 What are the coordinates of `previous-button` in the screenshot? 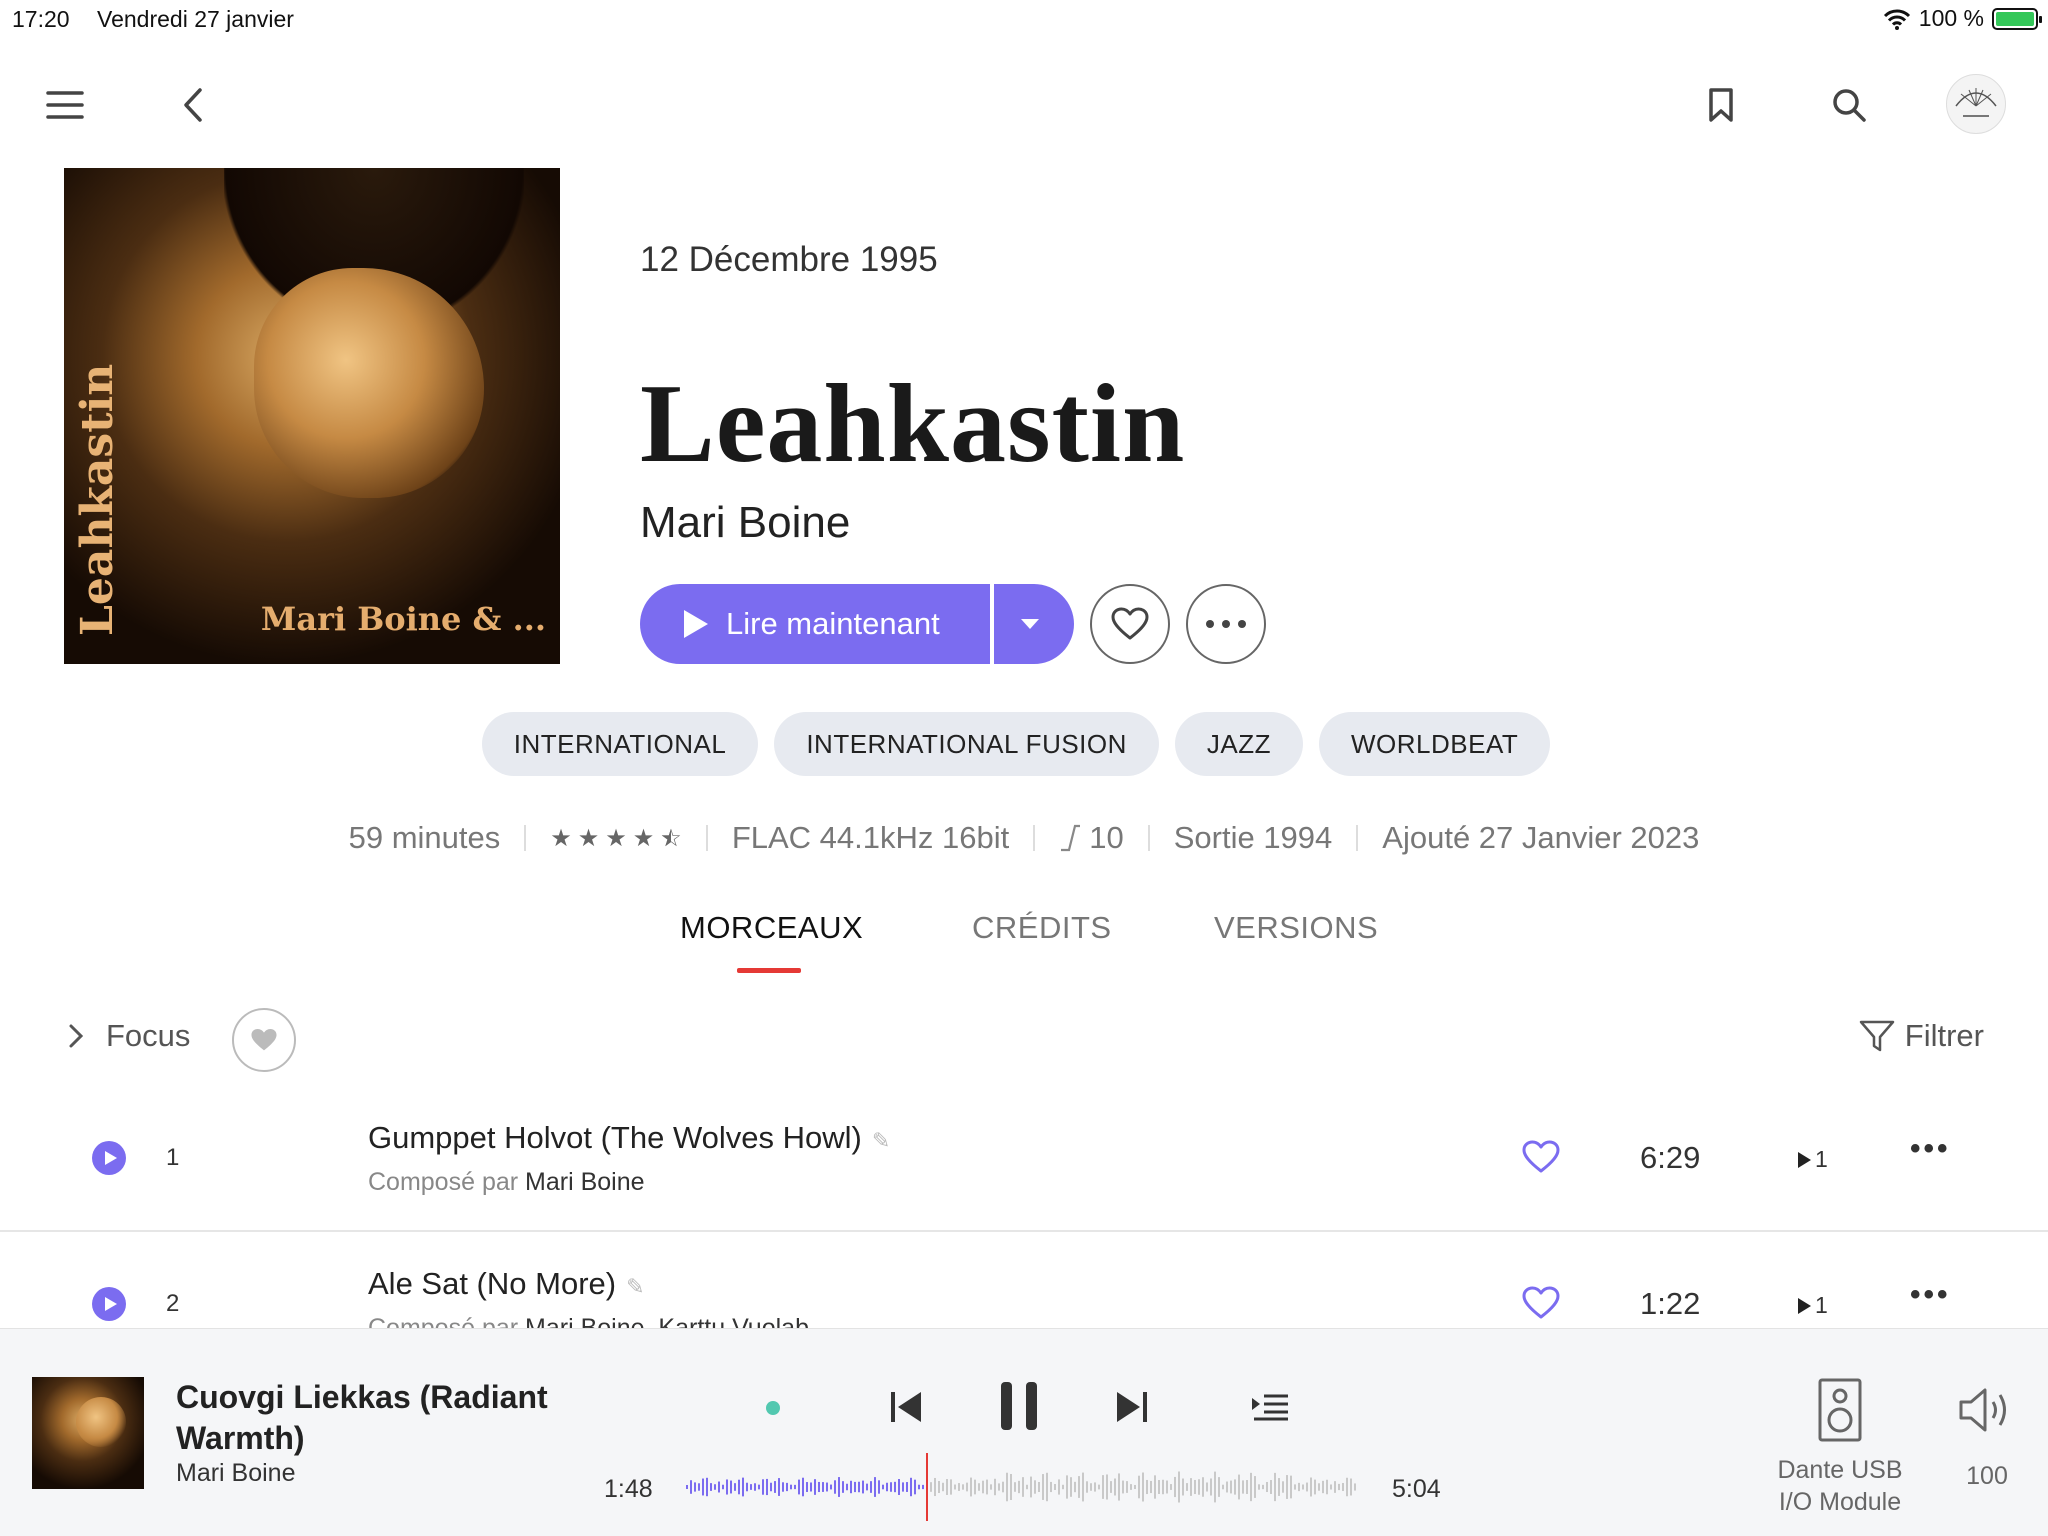 It's located at (906, 1407).